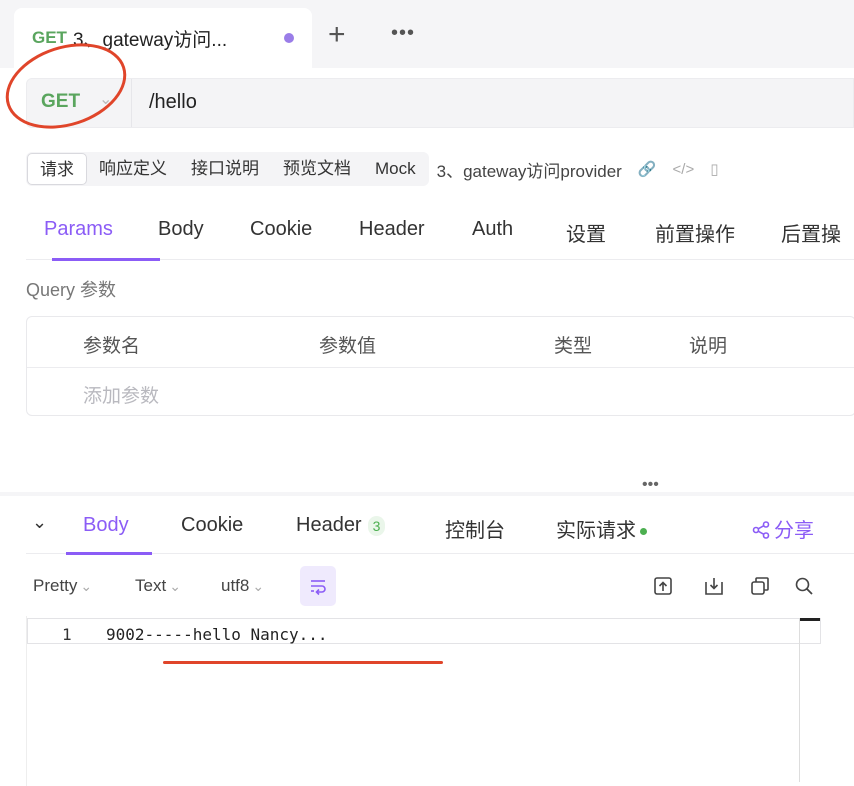  Describe the element at coordinates (55, 585) in the screenshot. I see `format-label: Pretty` at that location.